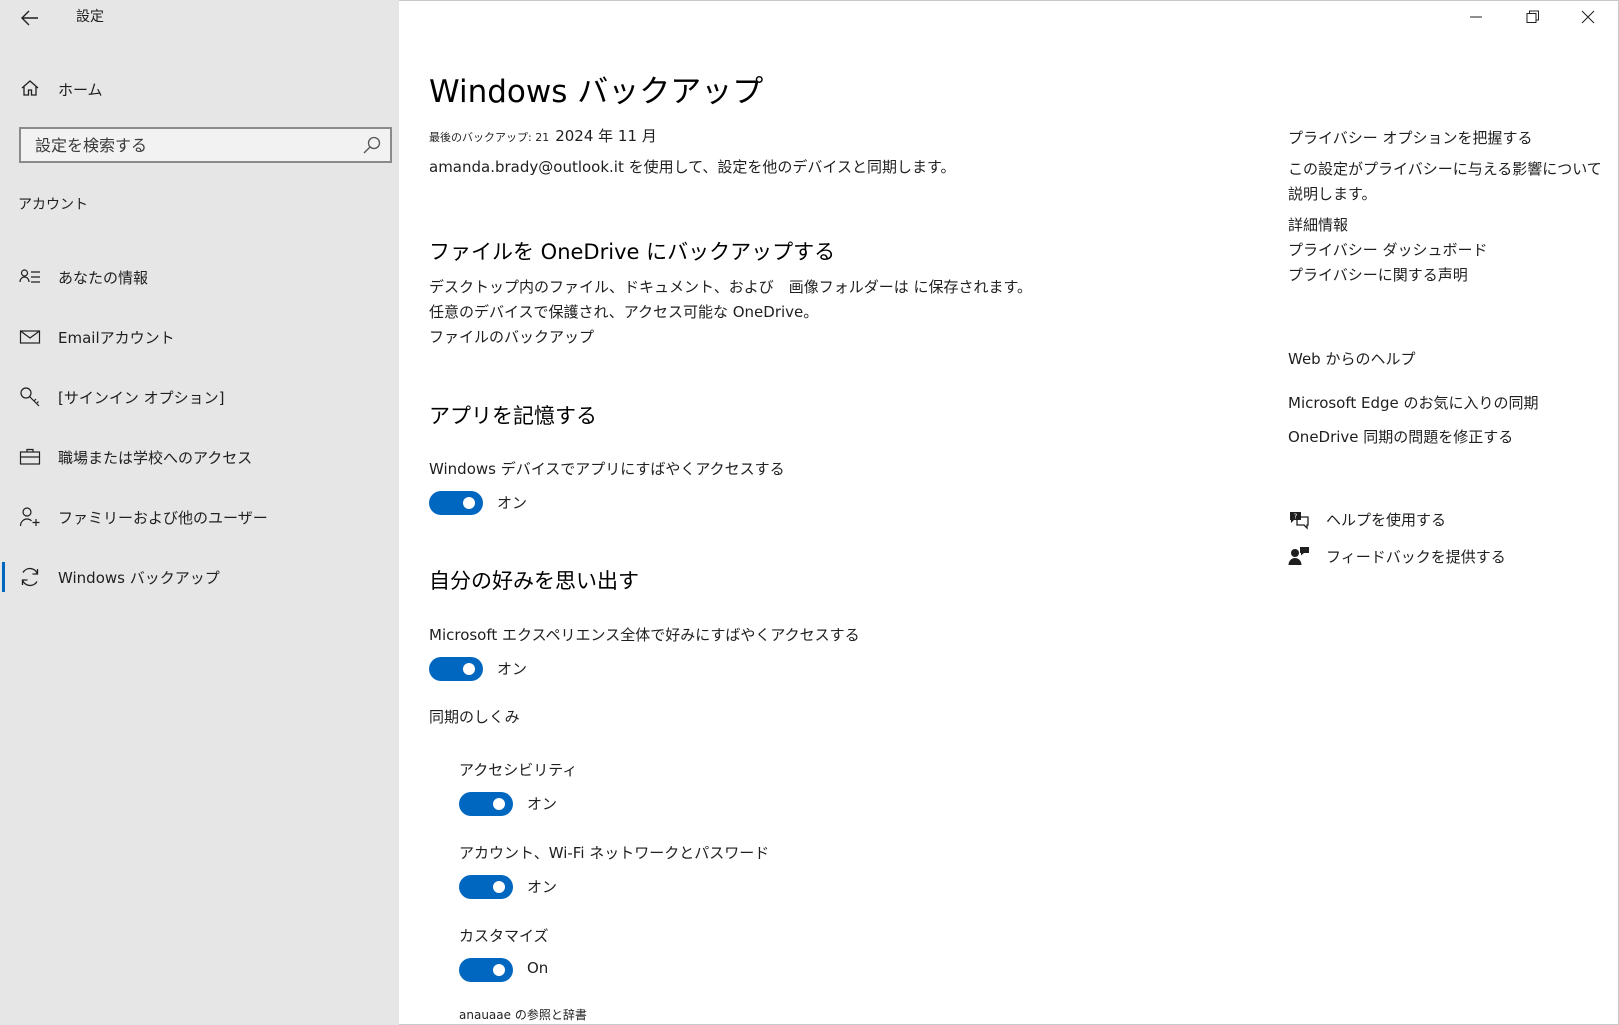 The height and width of the screenshot is (1025, 1619). Describe the element at coordinates (518, 770) in the screenshot. I see `accessibility-label: アクセシビリティ` at that location.